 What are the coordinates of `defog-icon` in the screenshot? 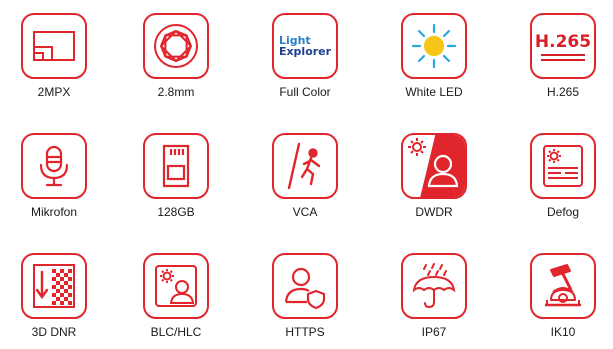 It's located at (563, 166).